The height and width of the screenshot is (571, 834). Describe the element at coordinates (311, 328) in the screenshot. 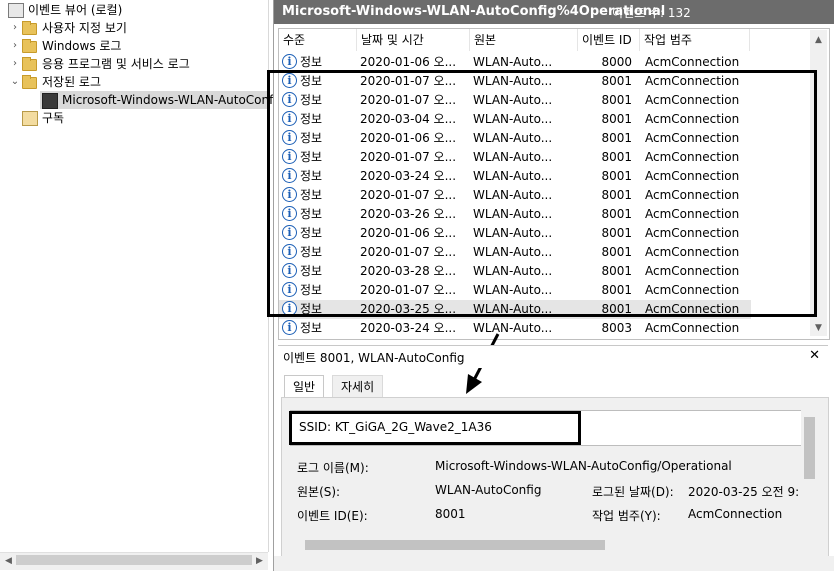

I see `cell-level: 정보` at that location.